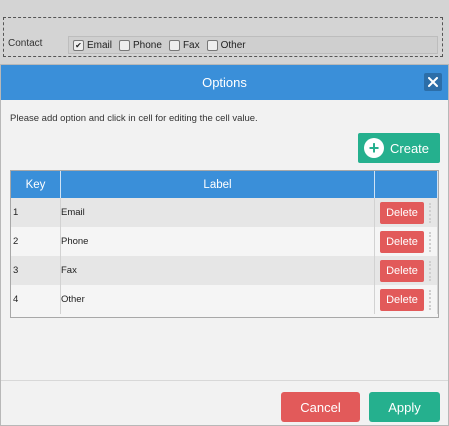  What do you see at coordinates (75, 241) in the screenshot?
I see `cell-label-text: Phone` at bounding box center [75, 241].